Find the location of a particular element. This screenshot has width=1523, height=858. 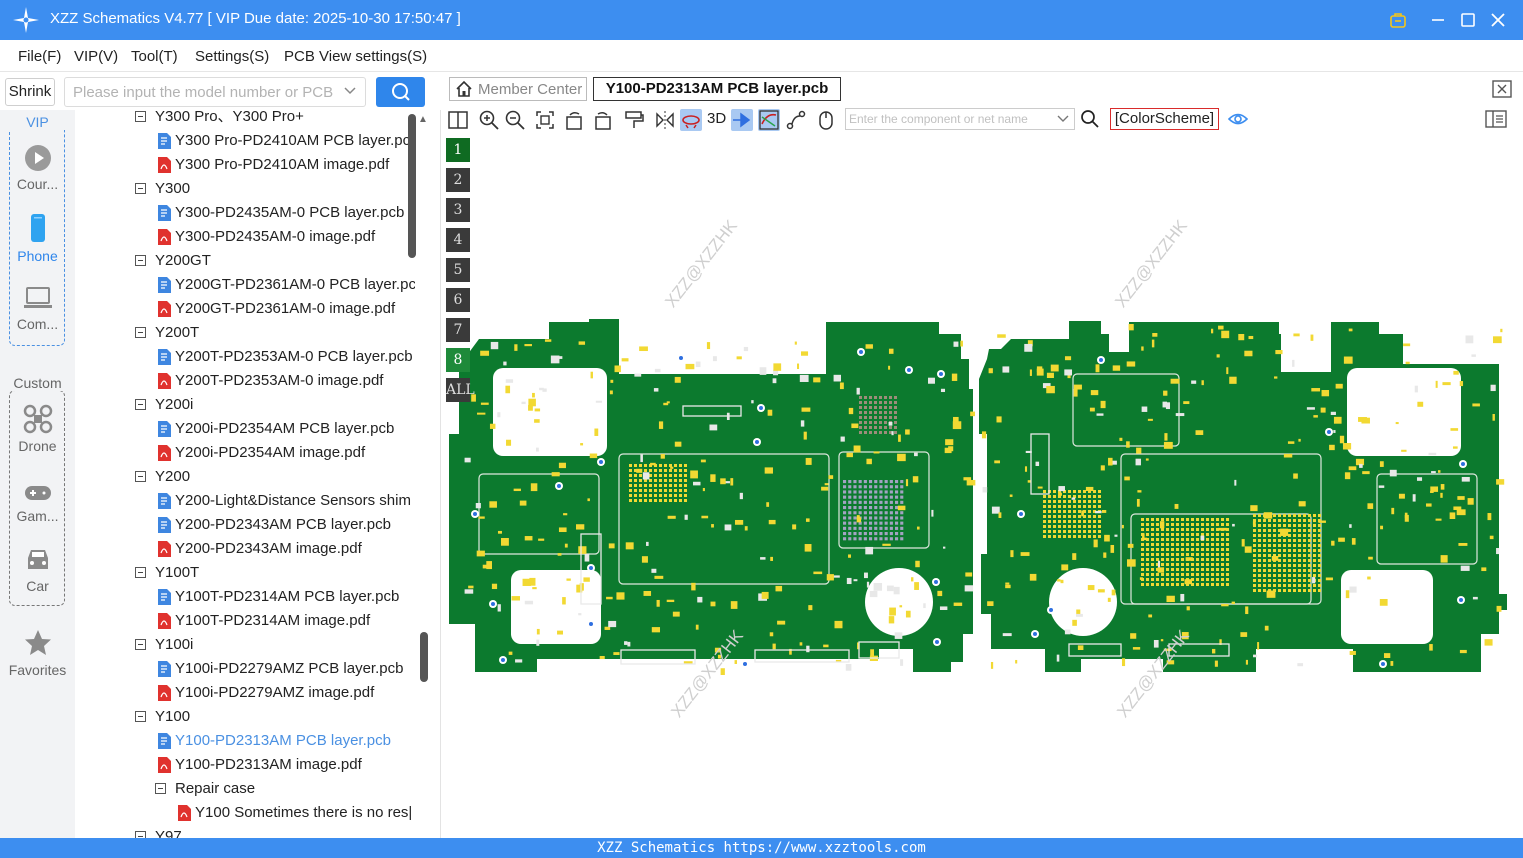

component-search-icon is located at coordinates (1090, 119).